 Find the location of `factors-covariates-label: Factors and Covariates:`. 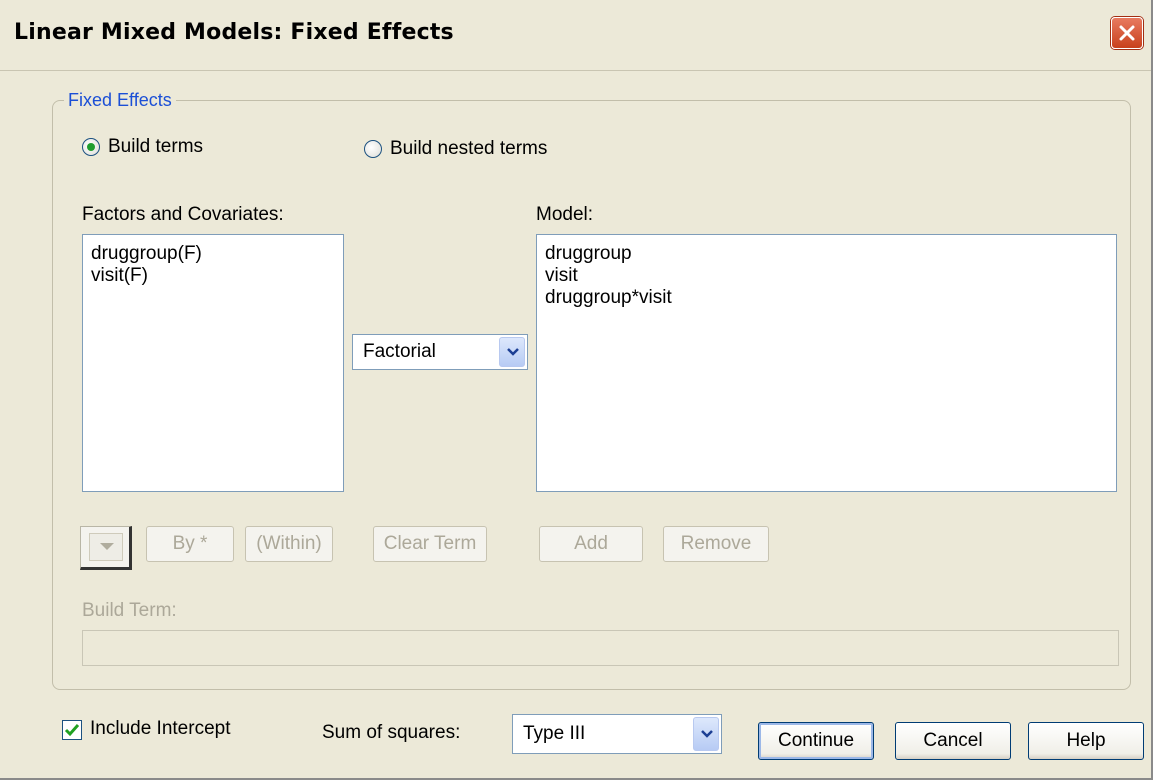

factors-covariates-label: Factors and Covariates: is located at coordinates (183, 214).